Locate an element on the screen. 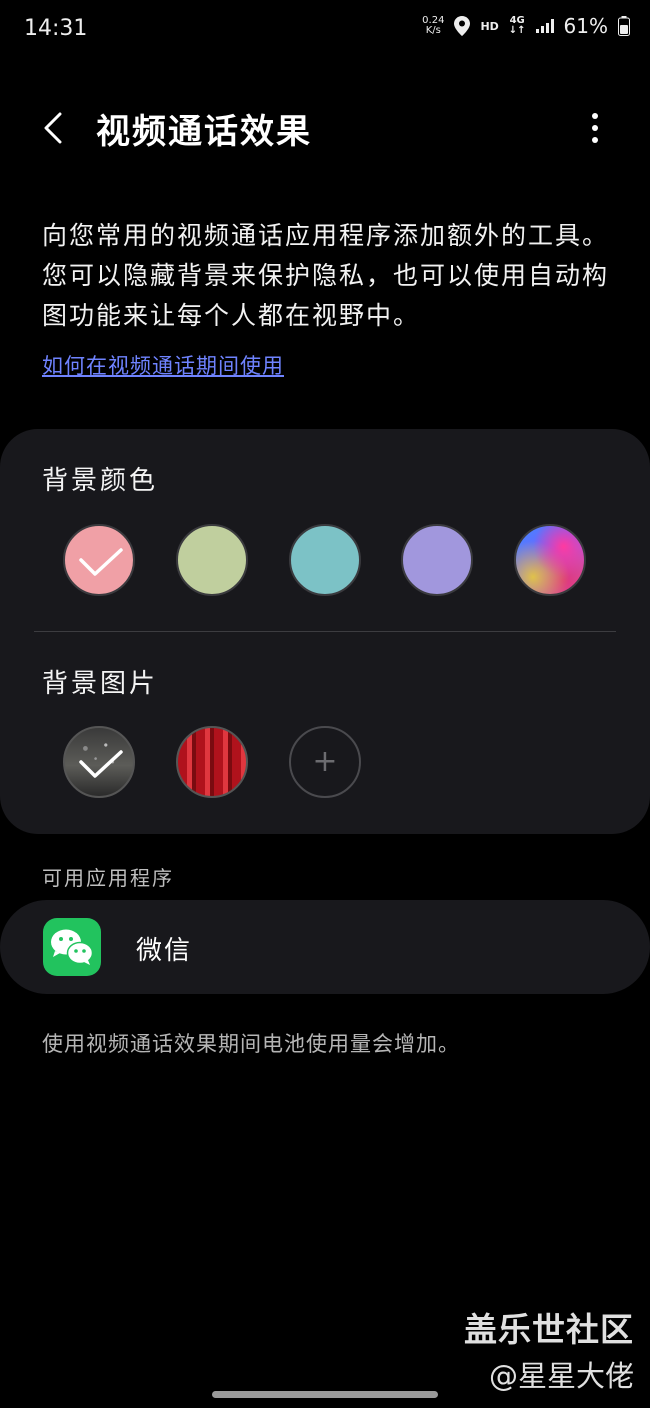 The height and width of the screenshot is (1408, 650). back-arrow-icon is located at coordinates (53, 128).